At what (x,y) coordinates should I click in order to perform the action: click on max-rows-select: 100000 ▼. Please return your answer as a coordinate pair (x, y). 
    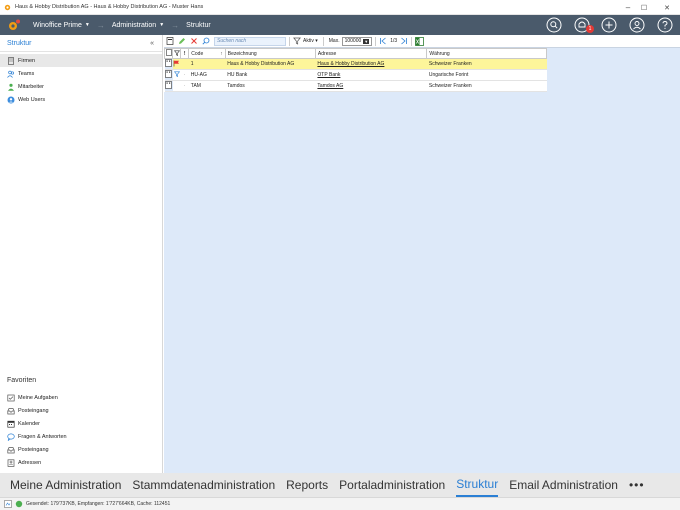
    Looking at the image, I should click on (357, 41).